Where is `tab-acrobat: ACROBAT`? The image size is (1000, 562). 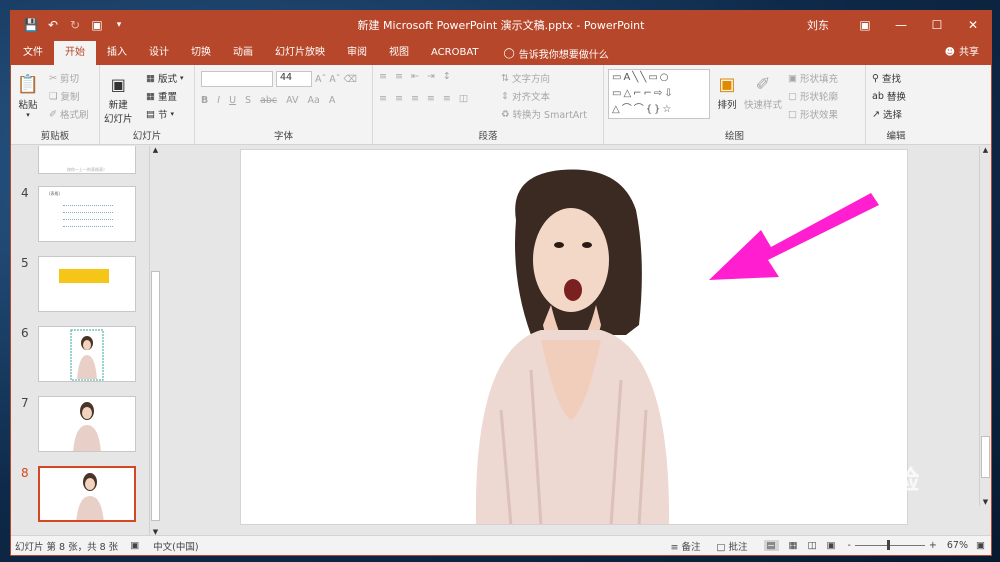
tab-acrobat: ACROBAT is located at coordinates (455, 53).